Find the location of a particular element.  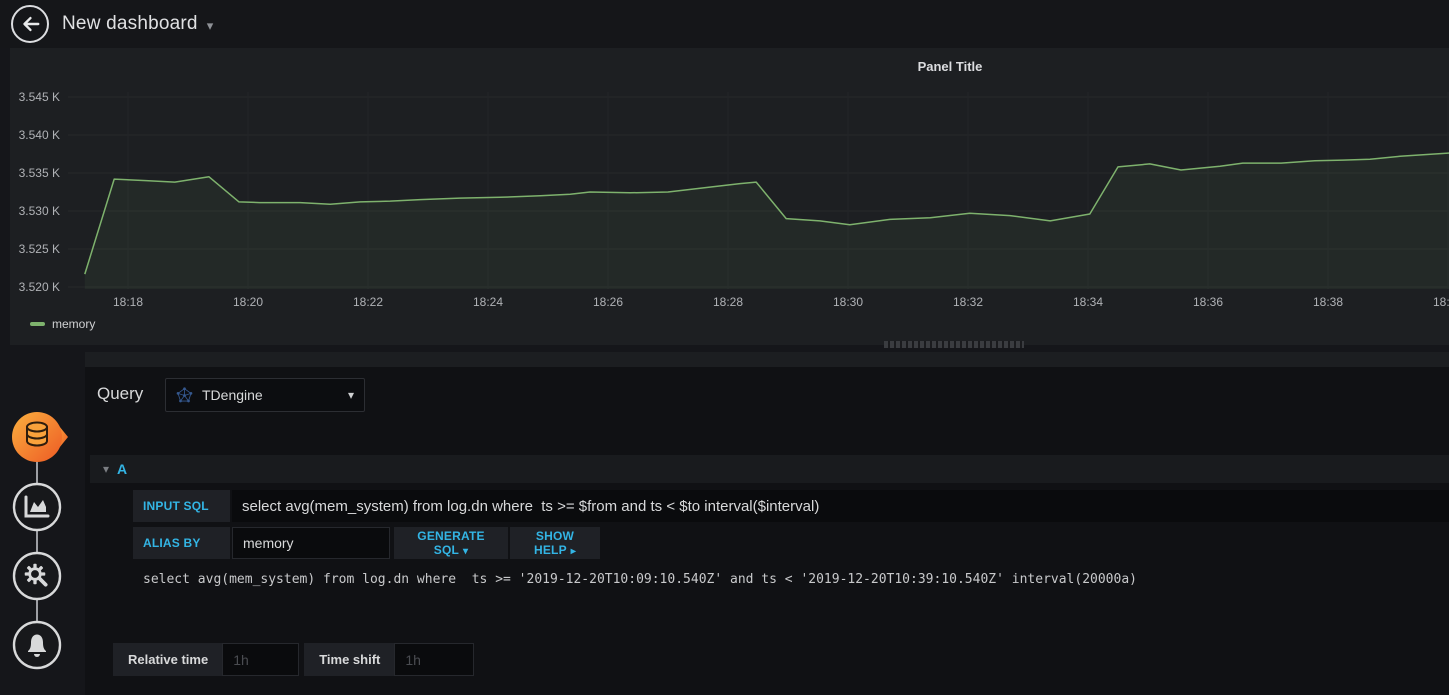

svg-text: 18:36 is located at coordinates (1208, 302).